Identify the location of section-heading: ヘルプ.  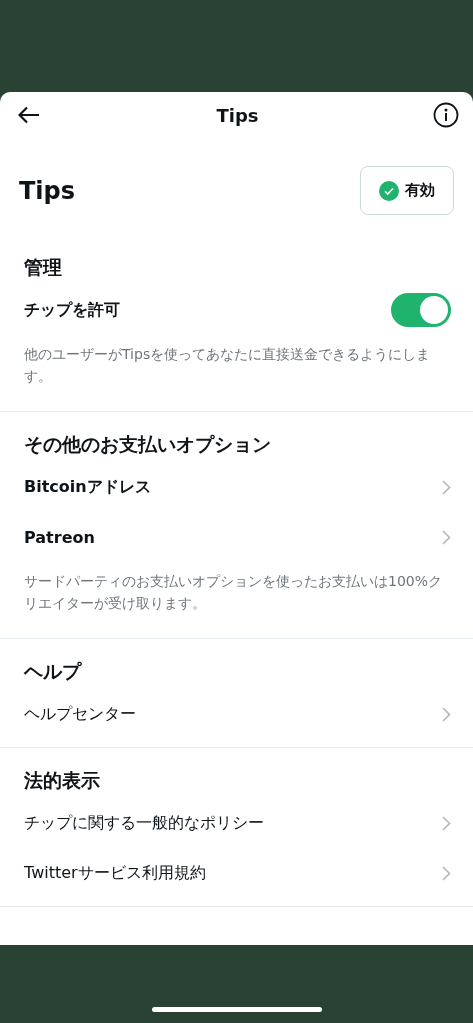
(53, 671).